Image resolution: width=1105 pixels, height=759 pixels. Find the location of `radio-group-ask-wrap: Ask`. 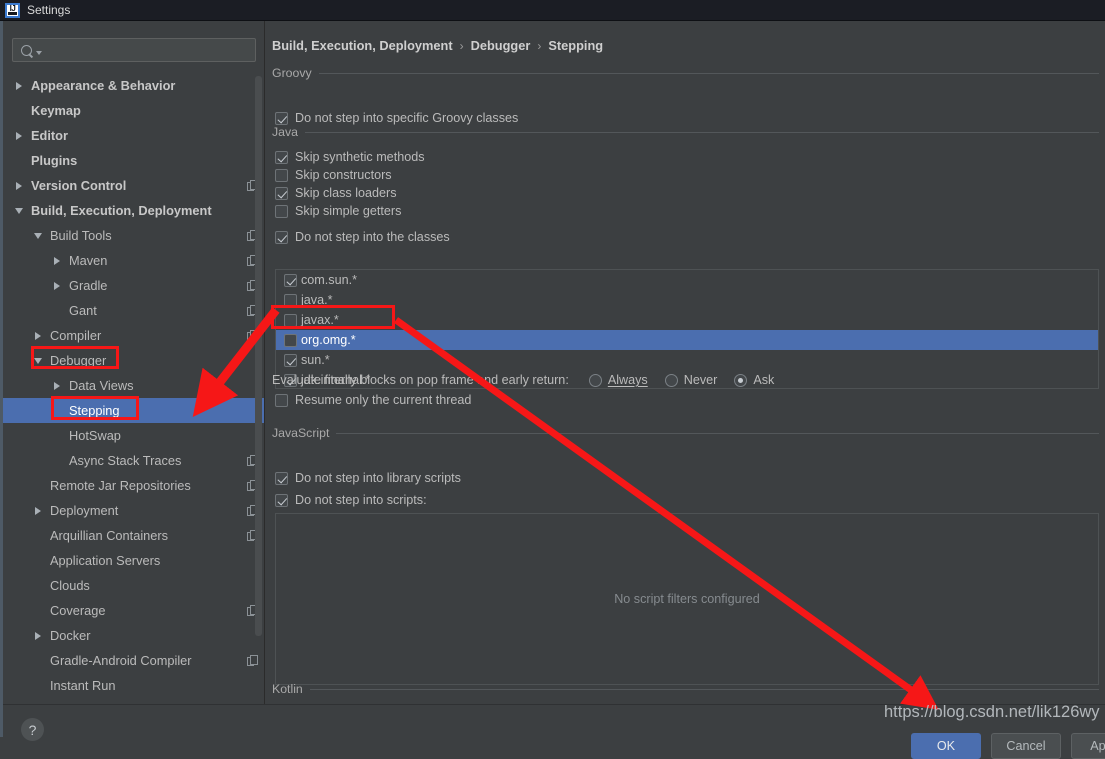

radio-group-ask-wrap: Ask is located at coordinates (754, 380).